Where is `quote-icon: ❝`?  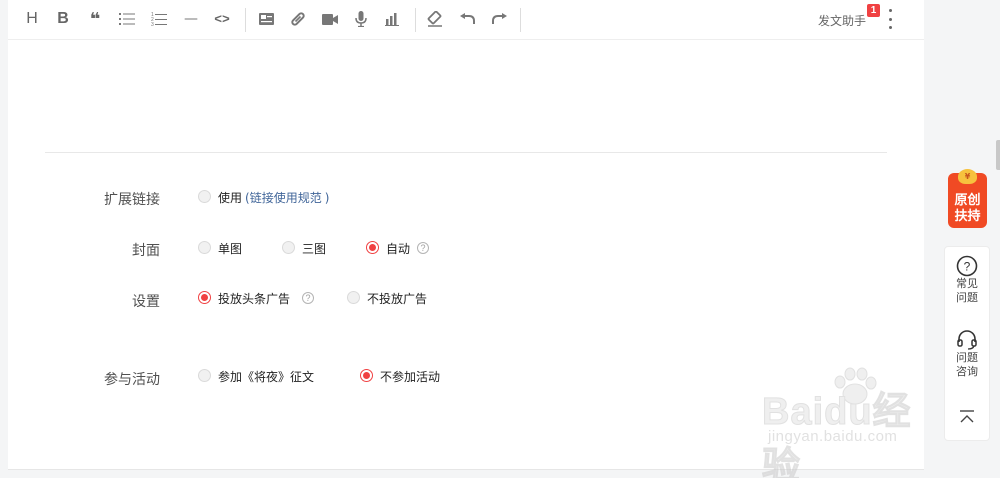
quote-icon: ❝ is located at coordinates (95, 19).